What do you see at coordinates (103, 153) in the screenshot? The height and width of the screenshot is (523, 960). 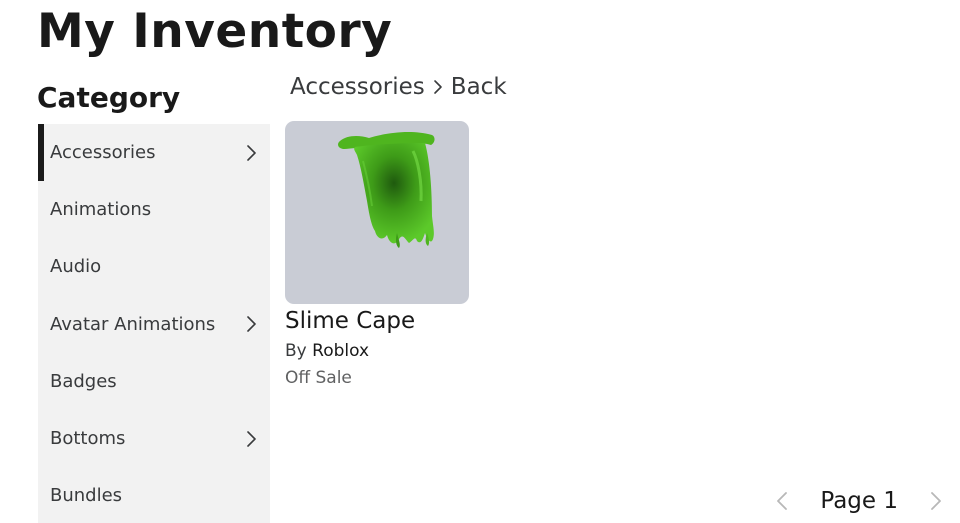 I see `sidebar-item-label: Accessories` at bounding box center [103, 153].